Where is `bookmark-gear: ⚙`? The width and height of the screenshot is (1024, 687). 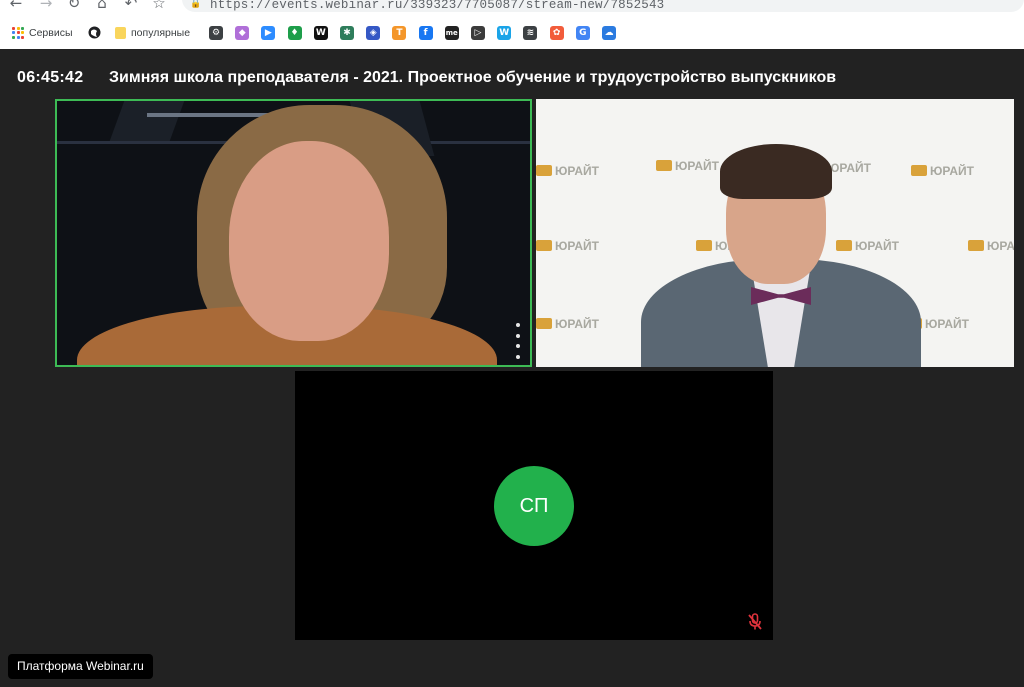 bookmark-gear: ⚙ is located at coordinates (216, 32).